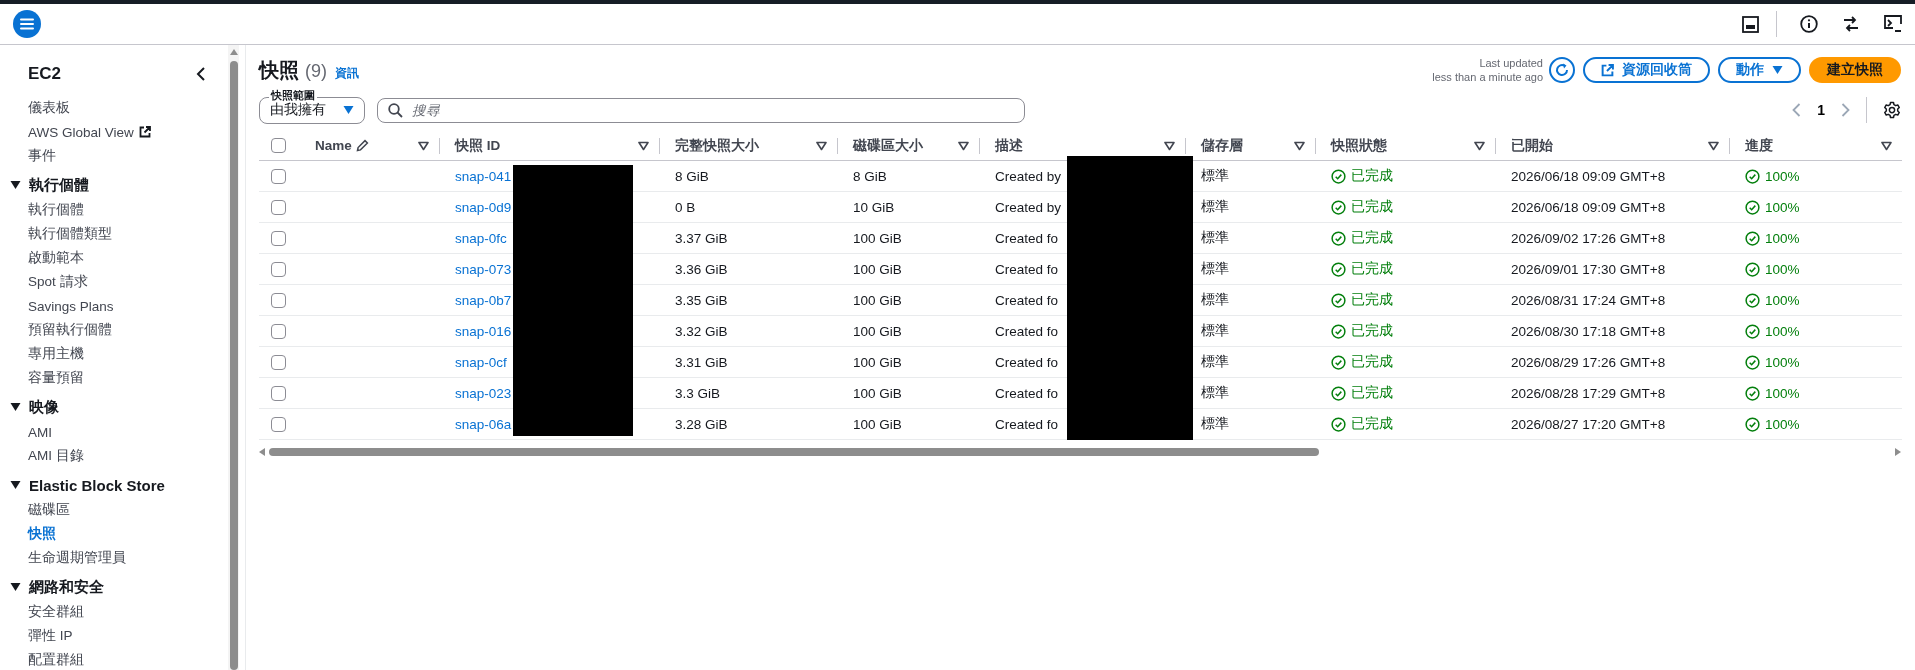 Image resolution: width=1915 pixels, height=670 pixels. Describe the element at coordinates (1027, 331) in the screenshot. I see `table-cell: Created fo` at that location.